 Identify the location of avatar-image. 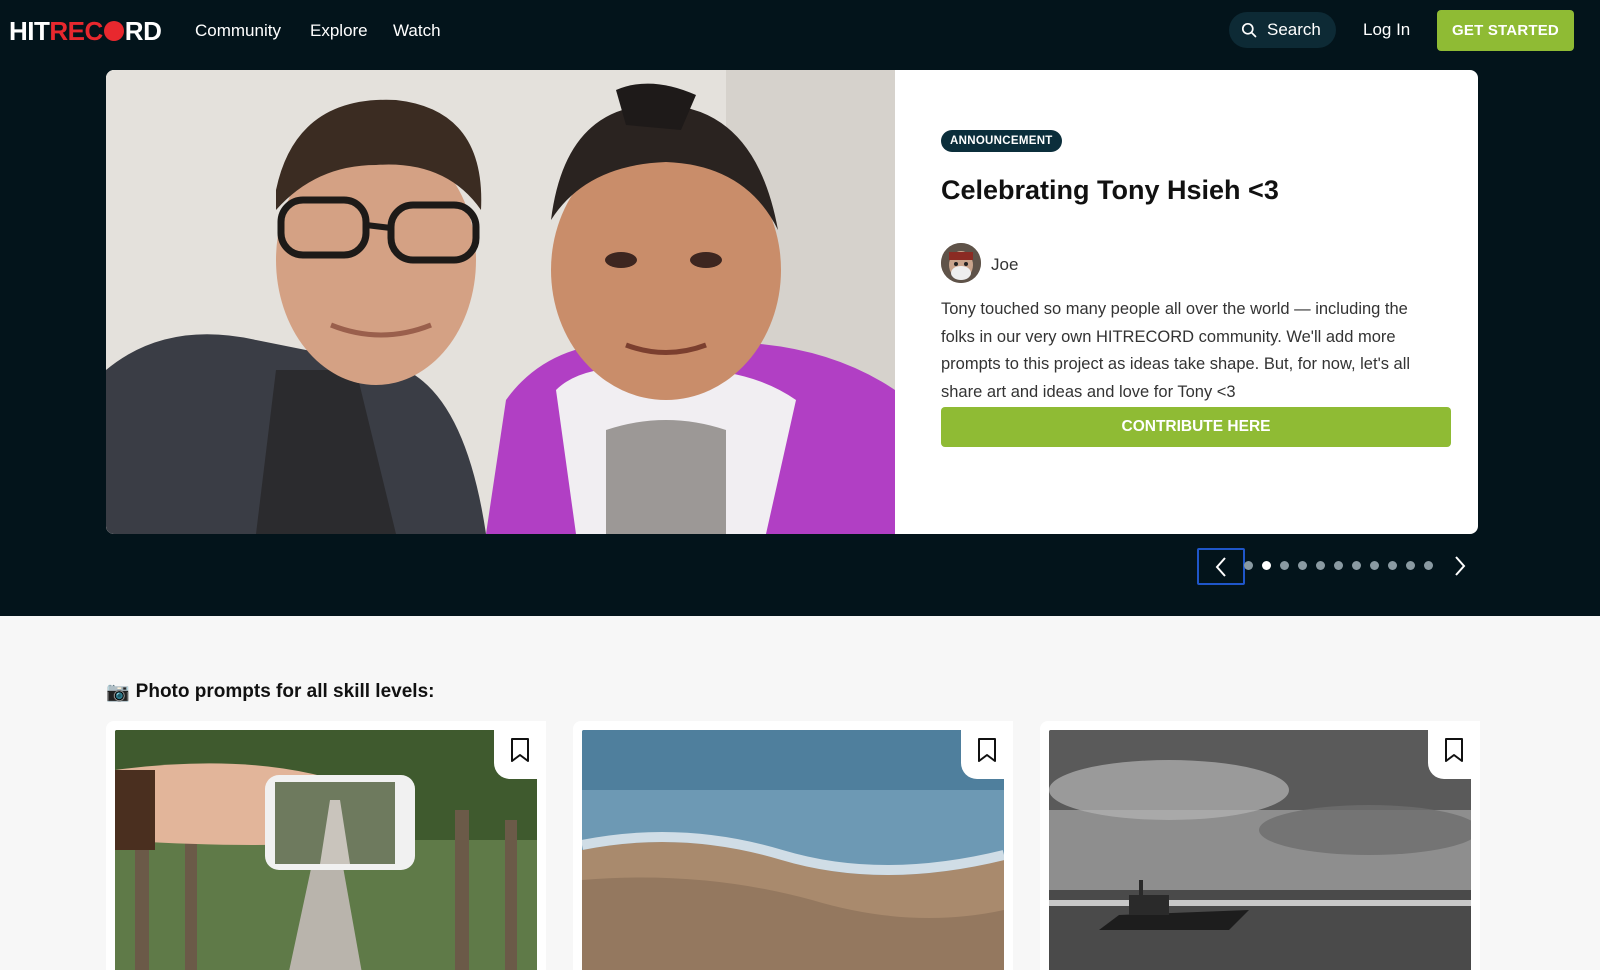
(961, 263).